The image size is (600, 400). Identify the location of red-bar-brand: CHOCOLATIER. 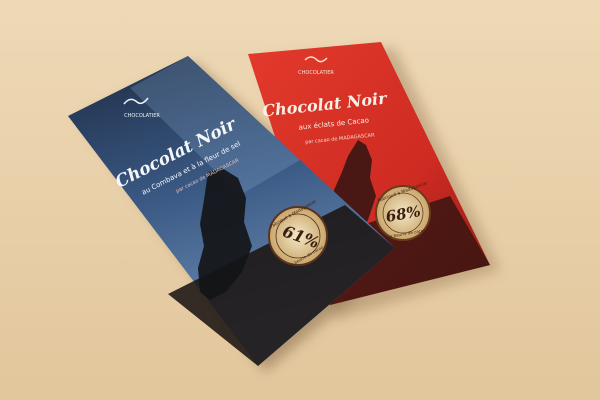
(316, 73).